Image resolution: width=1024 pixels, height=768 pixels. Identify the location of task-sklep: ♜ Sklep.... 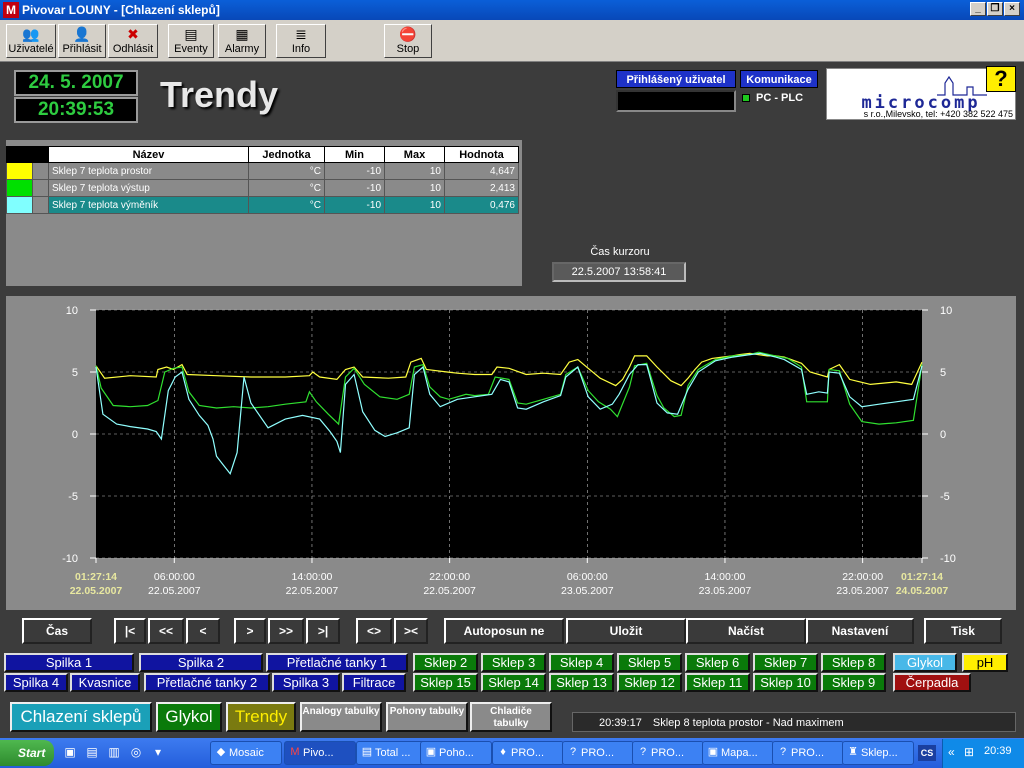
(878, 753).